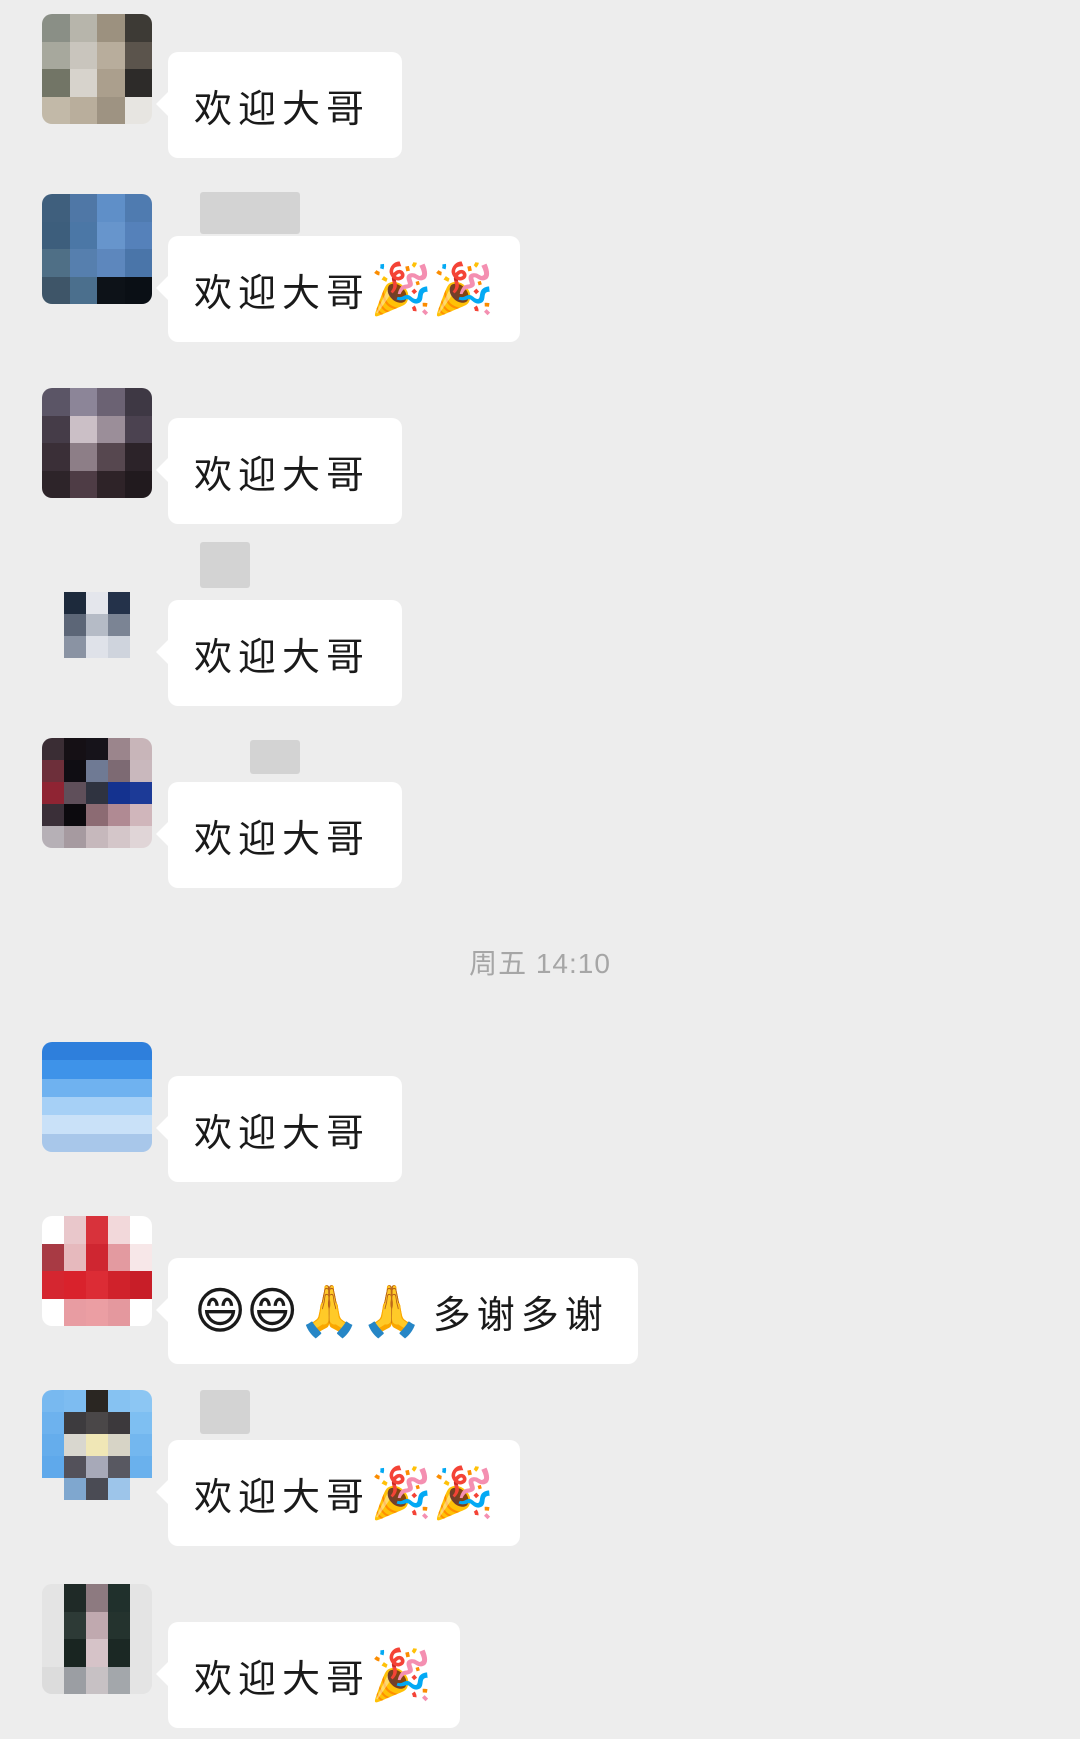 Image resolution: width=1080 pixels, height=1739 pixels. What do you see at coordinates (520, 1314) in the screenshot?
I see `message-text: 多谢多谢` at bounding box center [520, 1314].